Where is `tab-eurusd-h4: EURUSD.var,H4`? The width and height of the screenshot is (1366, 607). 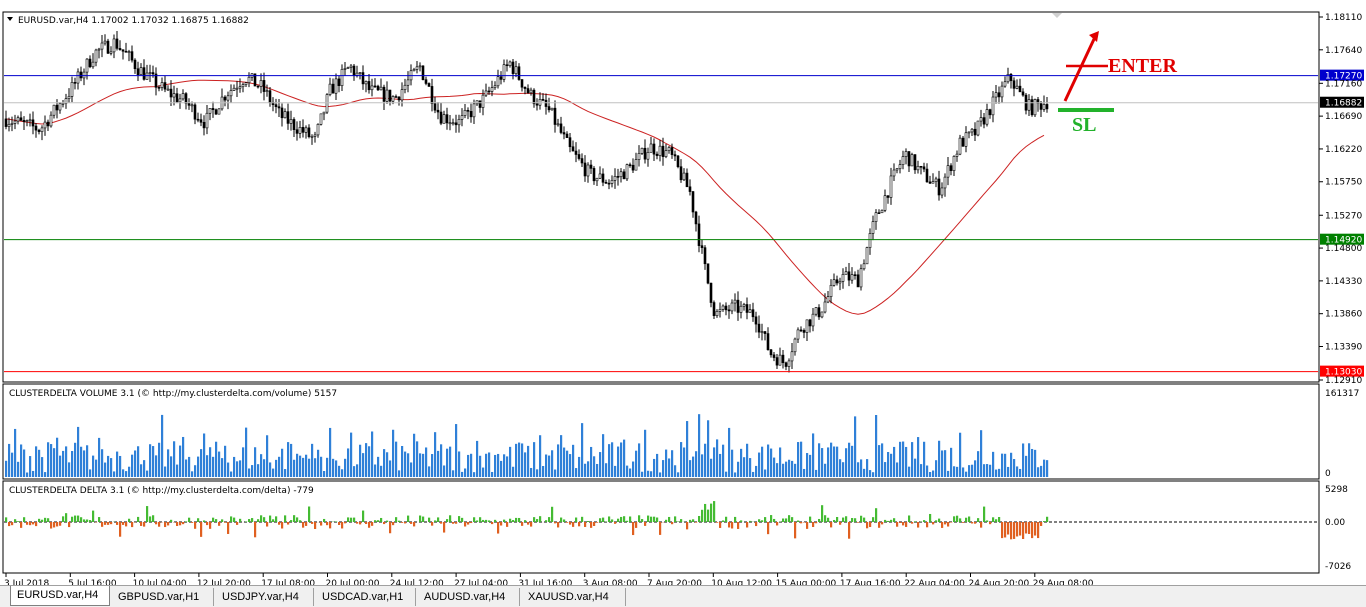
tab-eurusd-h4: EURUSD.var,H4 is located at coordinates (60, 596).